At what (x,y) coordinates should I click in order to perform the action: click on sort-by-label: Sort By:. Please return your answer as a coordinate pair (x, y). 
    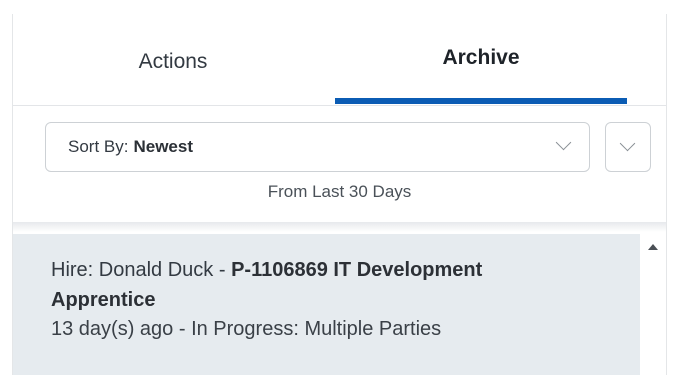
    Looking at the image, I should click on (98, 146).